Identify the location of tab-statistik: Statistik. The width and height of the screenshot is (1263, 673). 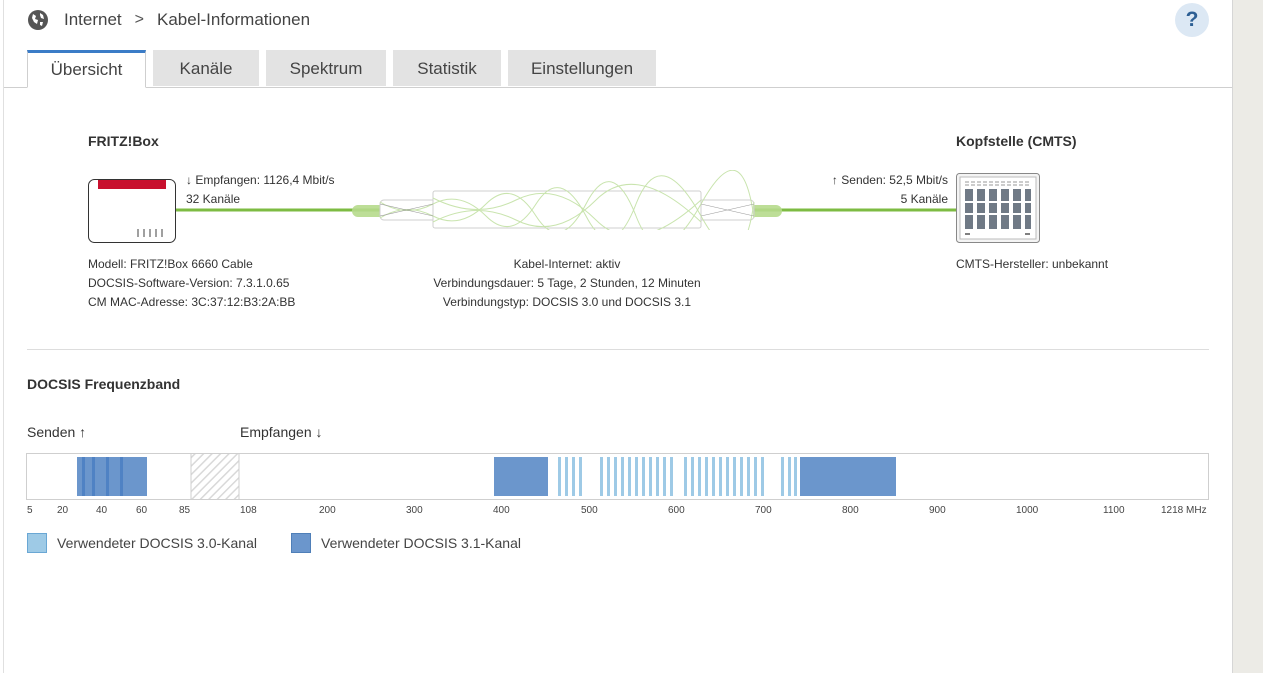
(447, 68).